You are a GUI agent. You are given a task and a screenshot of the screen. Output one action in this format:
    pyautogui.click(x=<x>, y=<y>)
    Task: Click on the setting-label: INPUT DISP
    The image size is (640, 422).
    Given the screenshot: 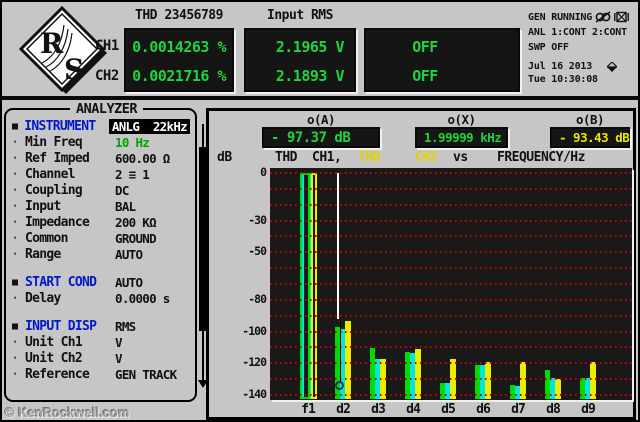 What is the action you would take?
    pyautogui.click(x=61, y=326)
    